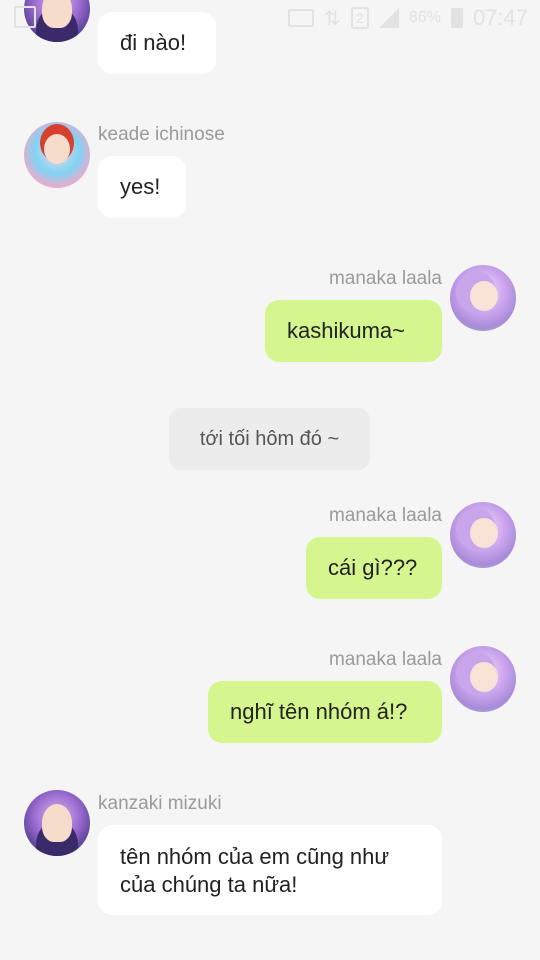  I want to click on sender-name: keade ichinose, so click(161, 134).